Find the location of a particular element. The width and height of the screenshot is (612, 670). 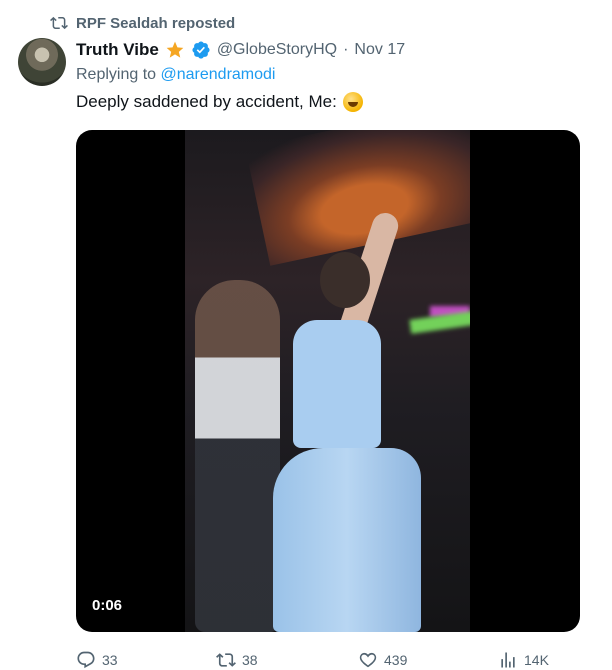

tweet-date: Nov 17 is located at coordinates (379, 50).